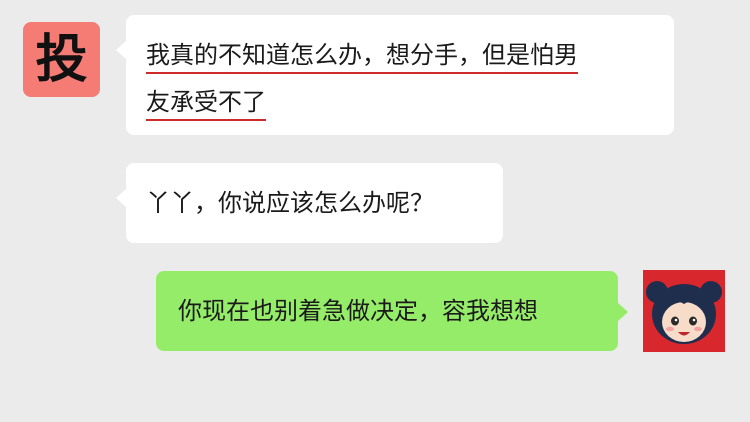  Describe the element at coordinates (358, 311) in the screenshot. I see `message-text: 你现在也别着急做决定，容我想想` at that location.